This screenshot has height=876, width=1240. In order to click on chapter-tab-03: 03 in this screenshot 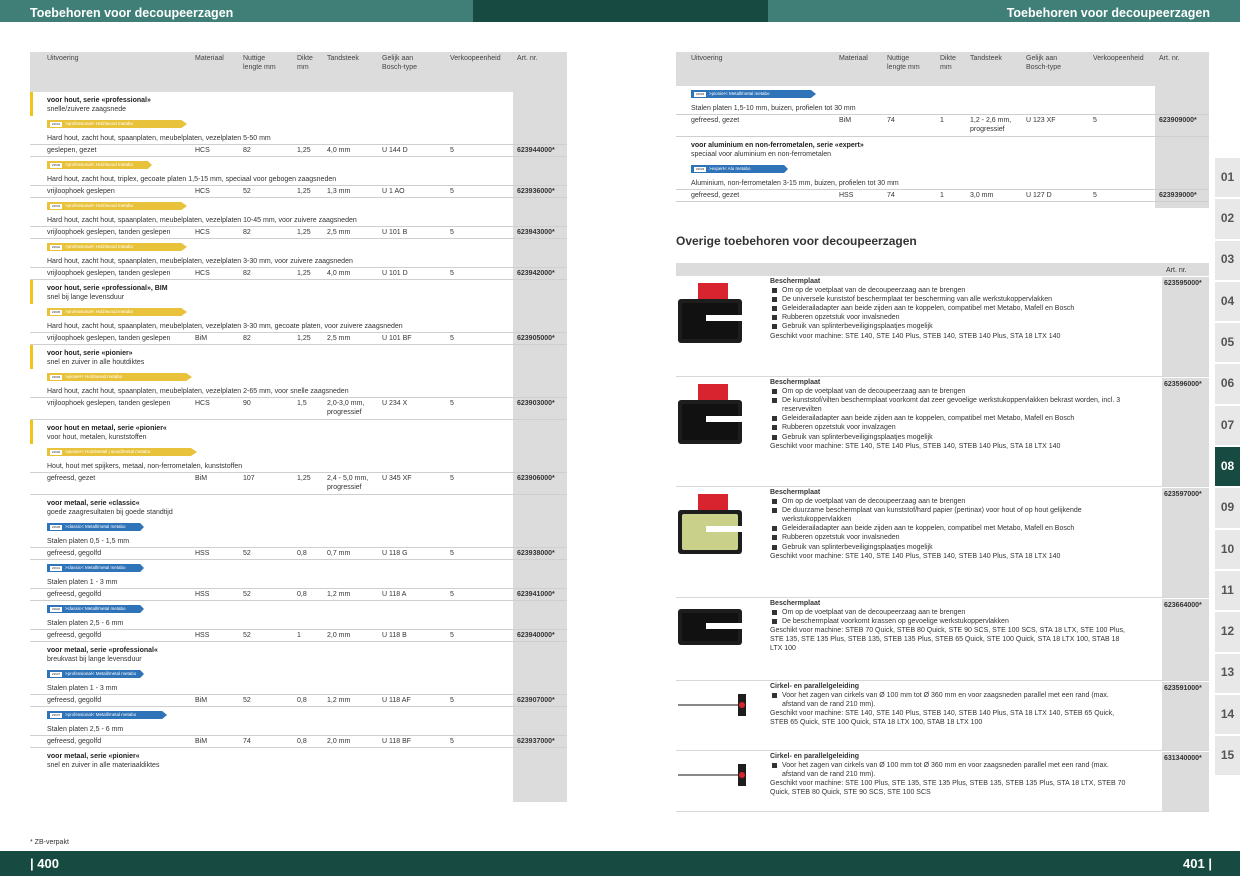, I will do `click(1227, 261)`.